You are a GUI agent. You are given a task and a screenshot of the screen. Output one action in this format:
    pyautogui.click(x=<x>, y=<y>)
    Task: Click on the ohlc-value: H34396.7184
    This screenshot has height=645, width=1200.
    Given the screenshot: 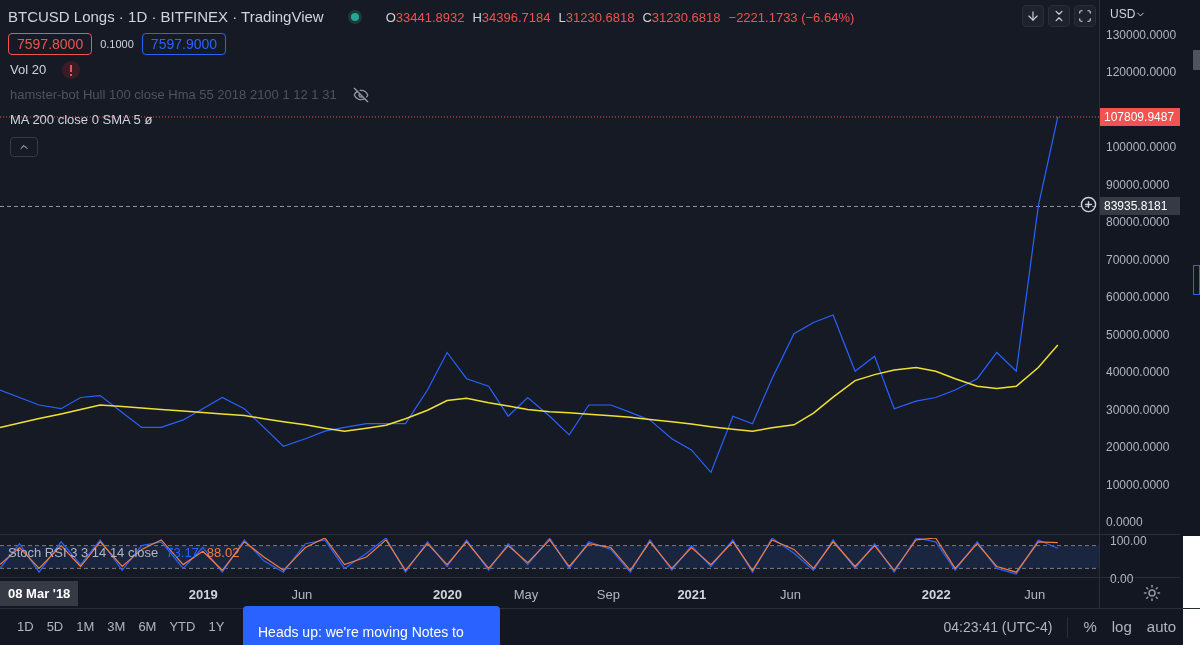 What is the action you would take?
    pyautogui.click(x=511, y=17)
    